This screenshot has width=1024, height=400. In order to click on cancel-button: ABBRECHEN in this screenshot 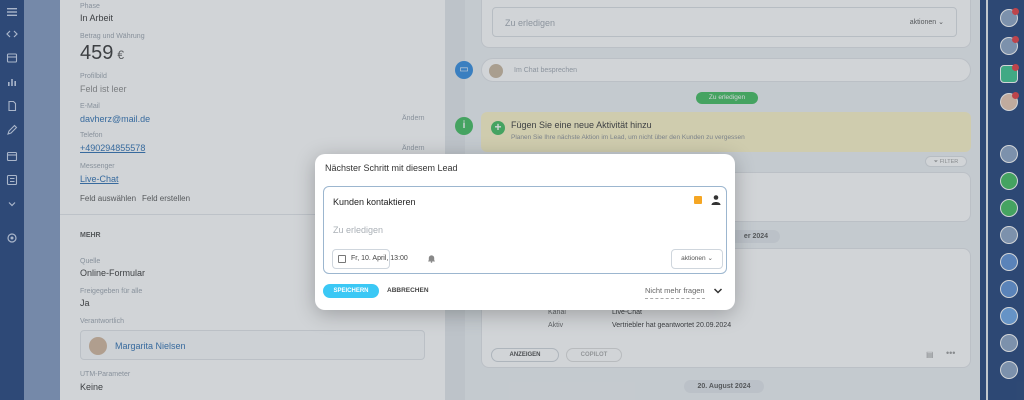, I will do `click(408, 291)`.